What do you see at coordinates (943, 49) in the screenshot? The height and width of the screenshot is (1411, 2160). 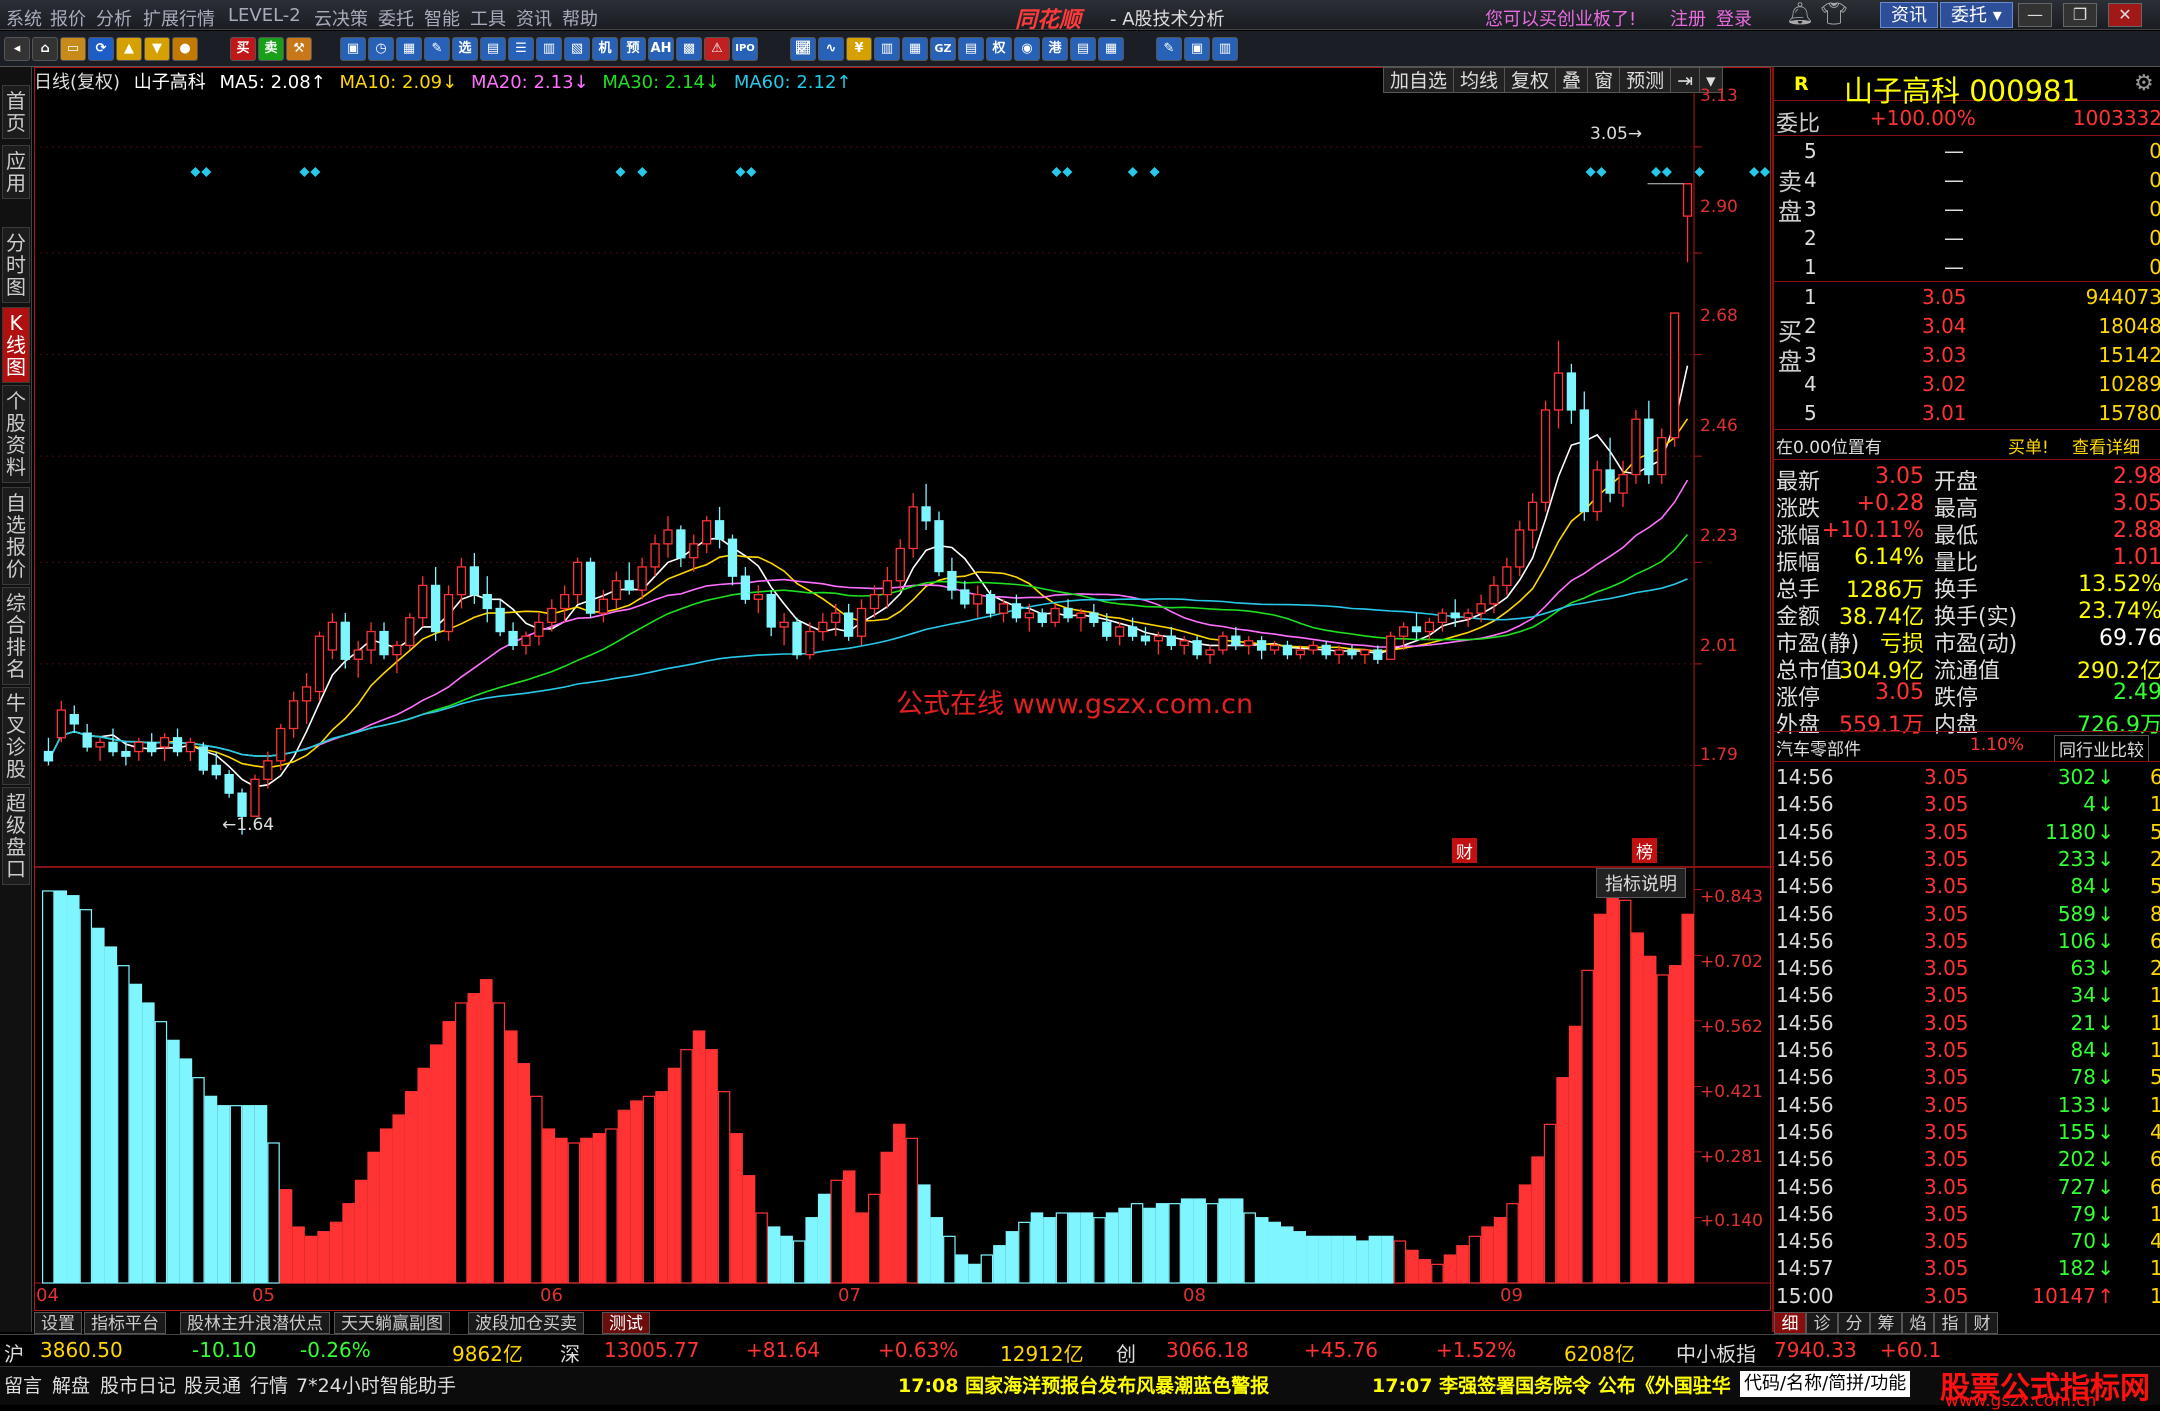 I see `gz-icon: GZ` at bounding box center [943, 49].